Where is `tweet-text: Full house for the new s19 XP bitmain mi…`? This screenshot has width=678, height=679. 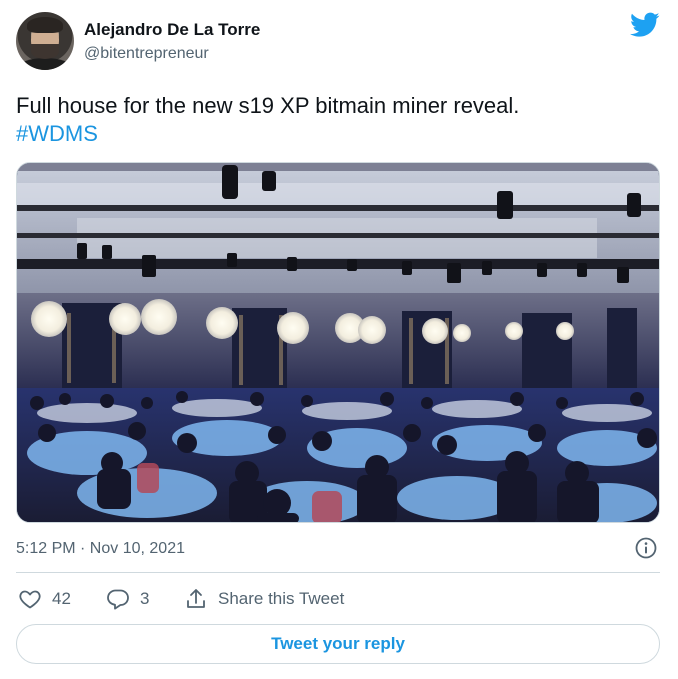
tweet-text: Full house for the new s19 XP bitmain mi… is located at coordinates (336, 120).